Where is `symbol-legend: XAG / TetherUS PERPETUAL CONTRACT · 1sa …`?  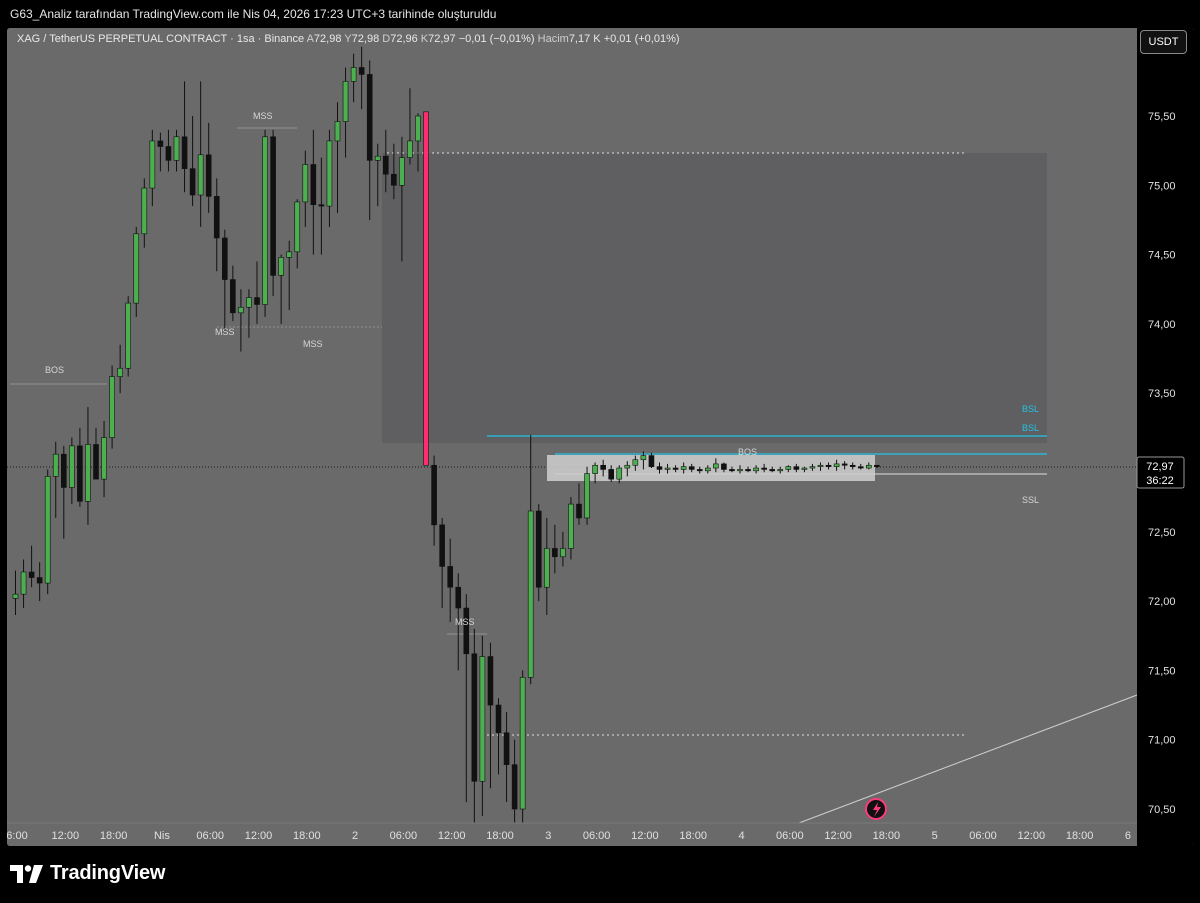
symbol-legend: XAG / TetherUS PERPETUAL CONTRACT · 1sa … is located at coordinates (348, 39).